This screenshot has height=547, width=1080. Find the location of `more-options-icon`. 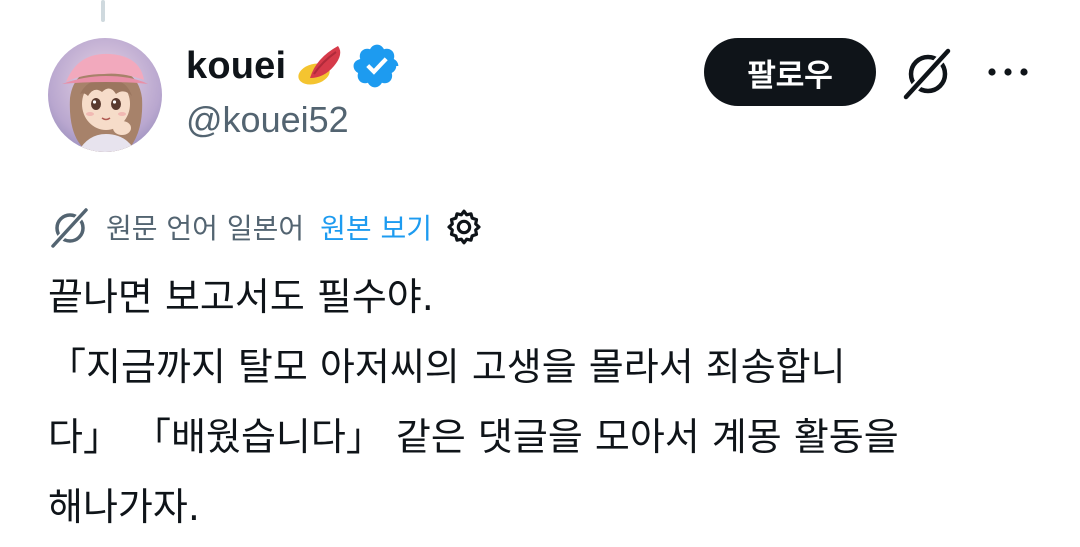

more-options-icon is located at coordinates (1008, 72).